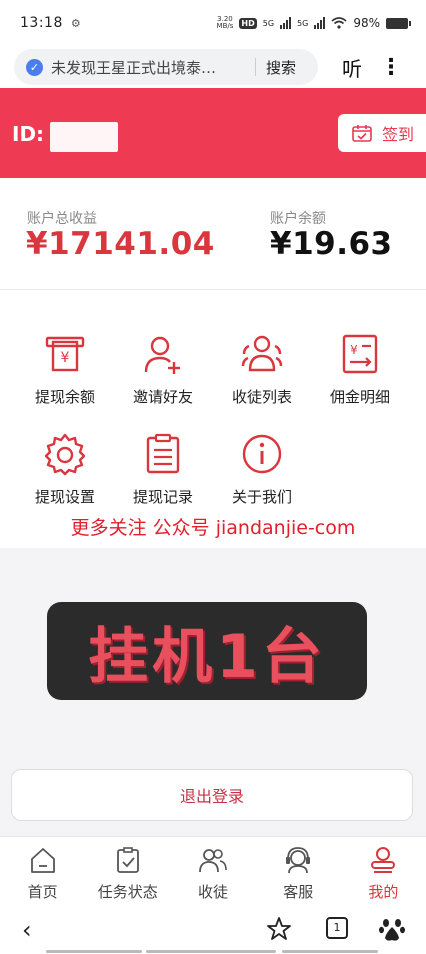 This screenshot has width=426, height=954. Describe the element at coordinates (27, 930) in the screenshot. I see `back-icon: ‹` at that location.